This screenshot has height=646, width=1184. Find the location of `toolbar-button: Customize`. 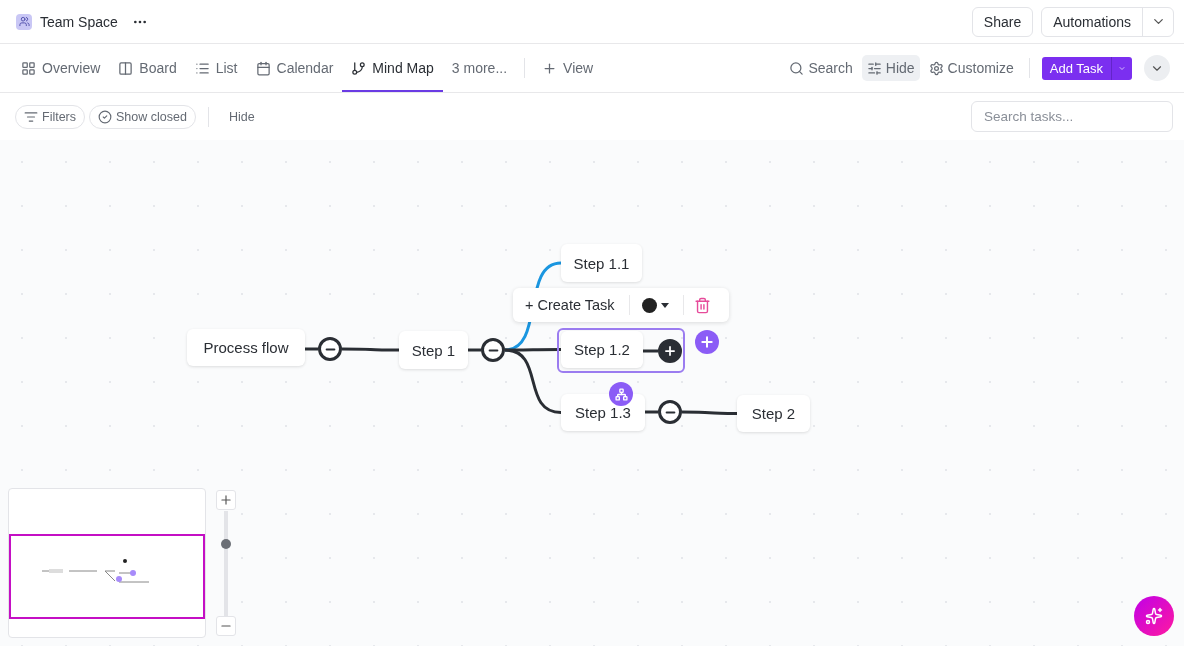

toolbar-button: Customize is located at coordinates (971, 68).